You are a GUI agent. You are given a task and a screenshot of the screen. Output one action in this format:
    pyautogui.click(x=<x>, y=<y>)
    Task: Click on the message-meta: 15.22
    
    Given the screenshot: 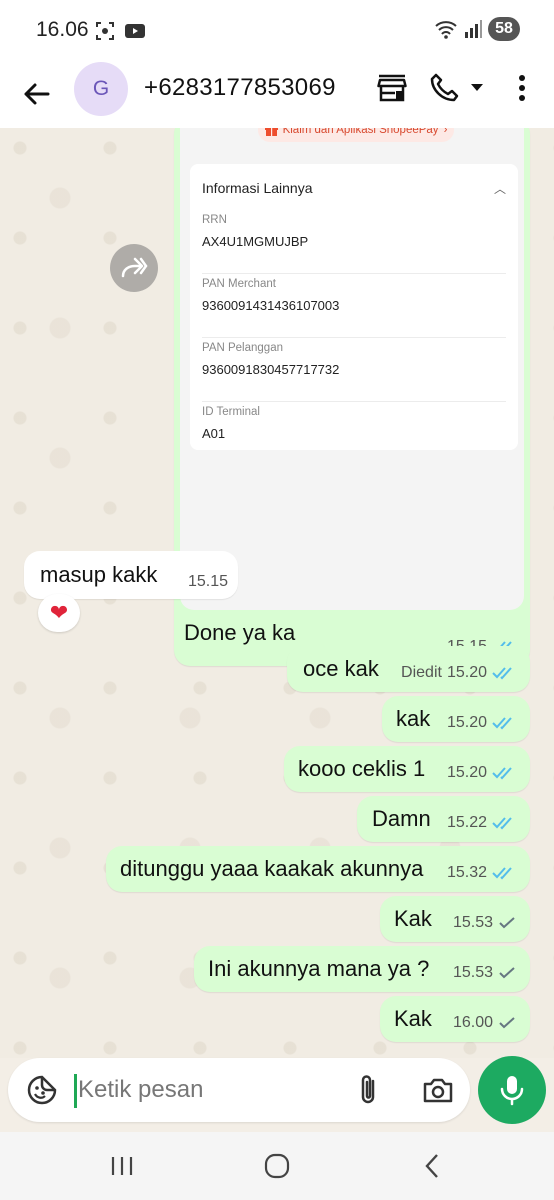 What is the action you would take?
    pyautogui.click(x=481, y=823)
    